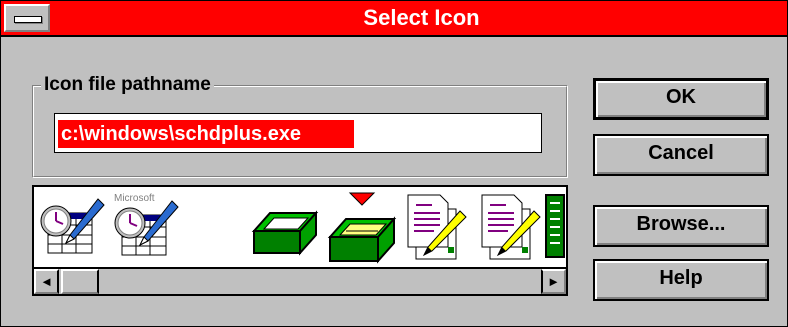 Image resolution: width=788 pixels, height=327 pixels. What do you see at coordinates (285, 226) in the screenshot?
I see `green-tray-icon` at bounding box center [285, 226].